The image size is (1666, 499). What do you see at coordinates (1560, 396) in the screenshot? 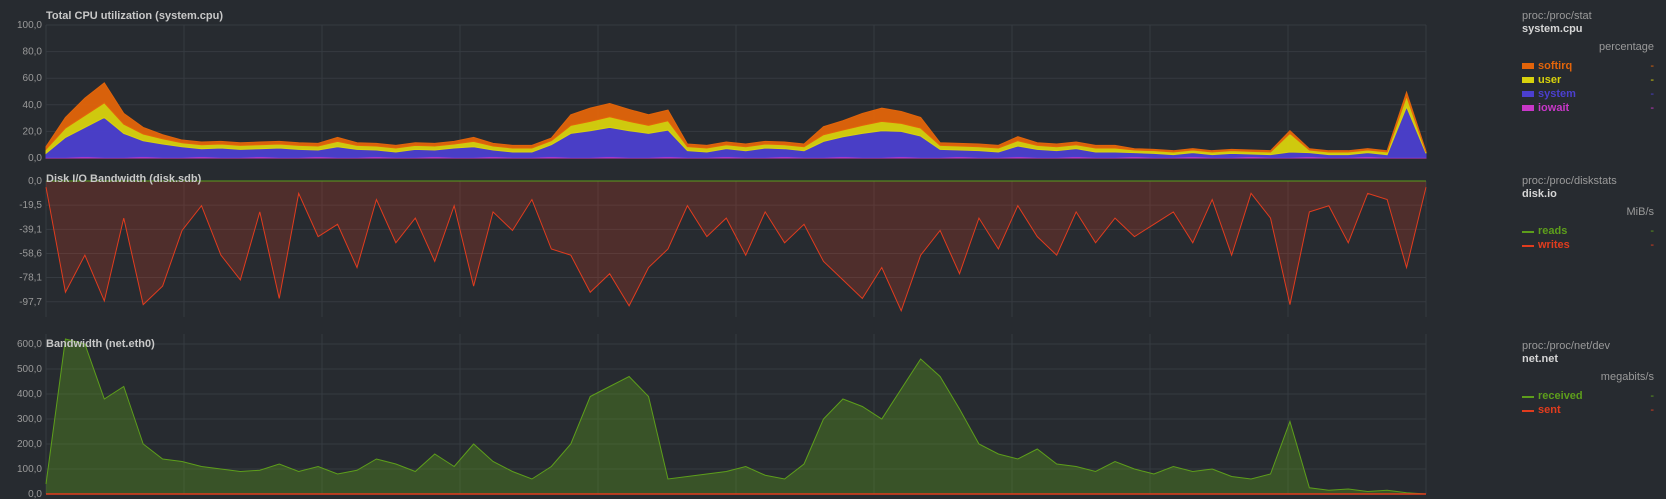
I see `legend-label: received` at bounding box center [1560, 396].